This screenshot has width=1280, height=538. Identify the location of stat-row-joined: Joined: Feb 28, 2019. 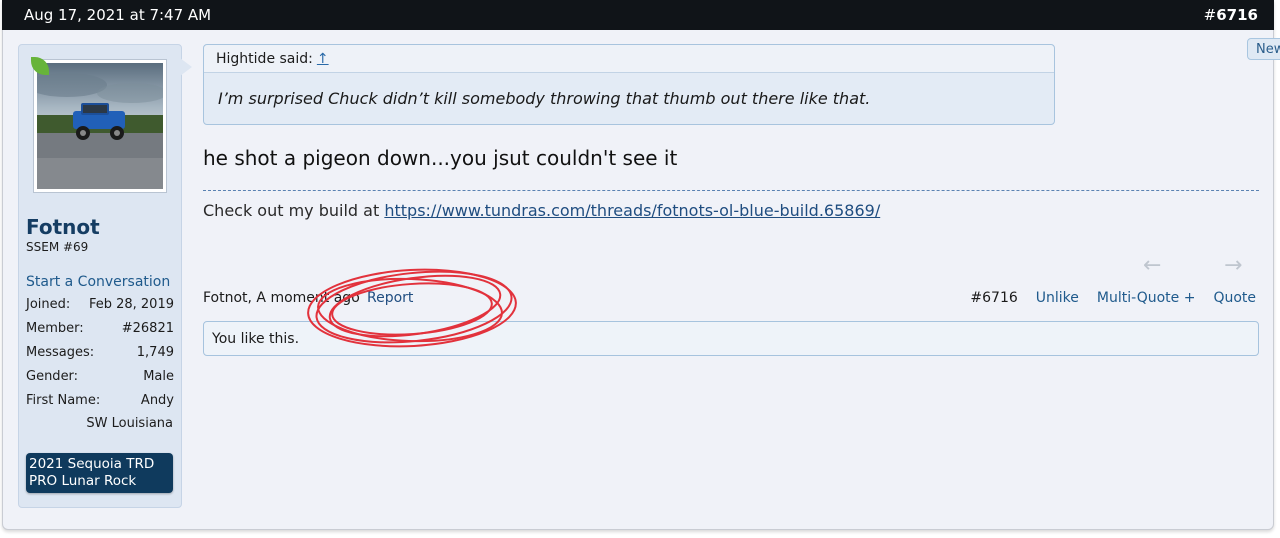
(100, 304).